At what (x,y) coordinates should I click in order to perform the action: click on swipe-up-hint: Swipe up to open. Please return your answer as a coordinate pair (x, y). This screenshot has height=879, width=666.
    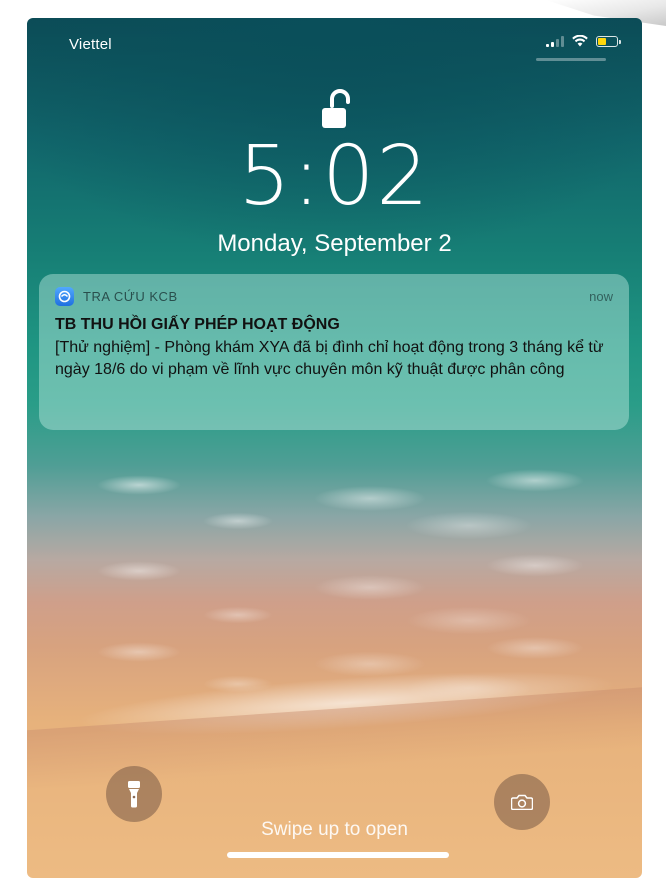
    Looking at the image, I should click on (334, 829).